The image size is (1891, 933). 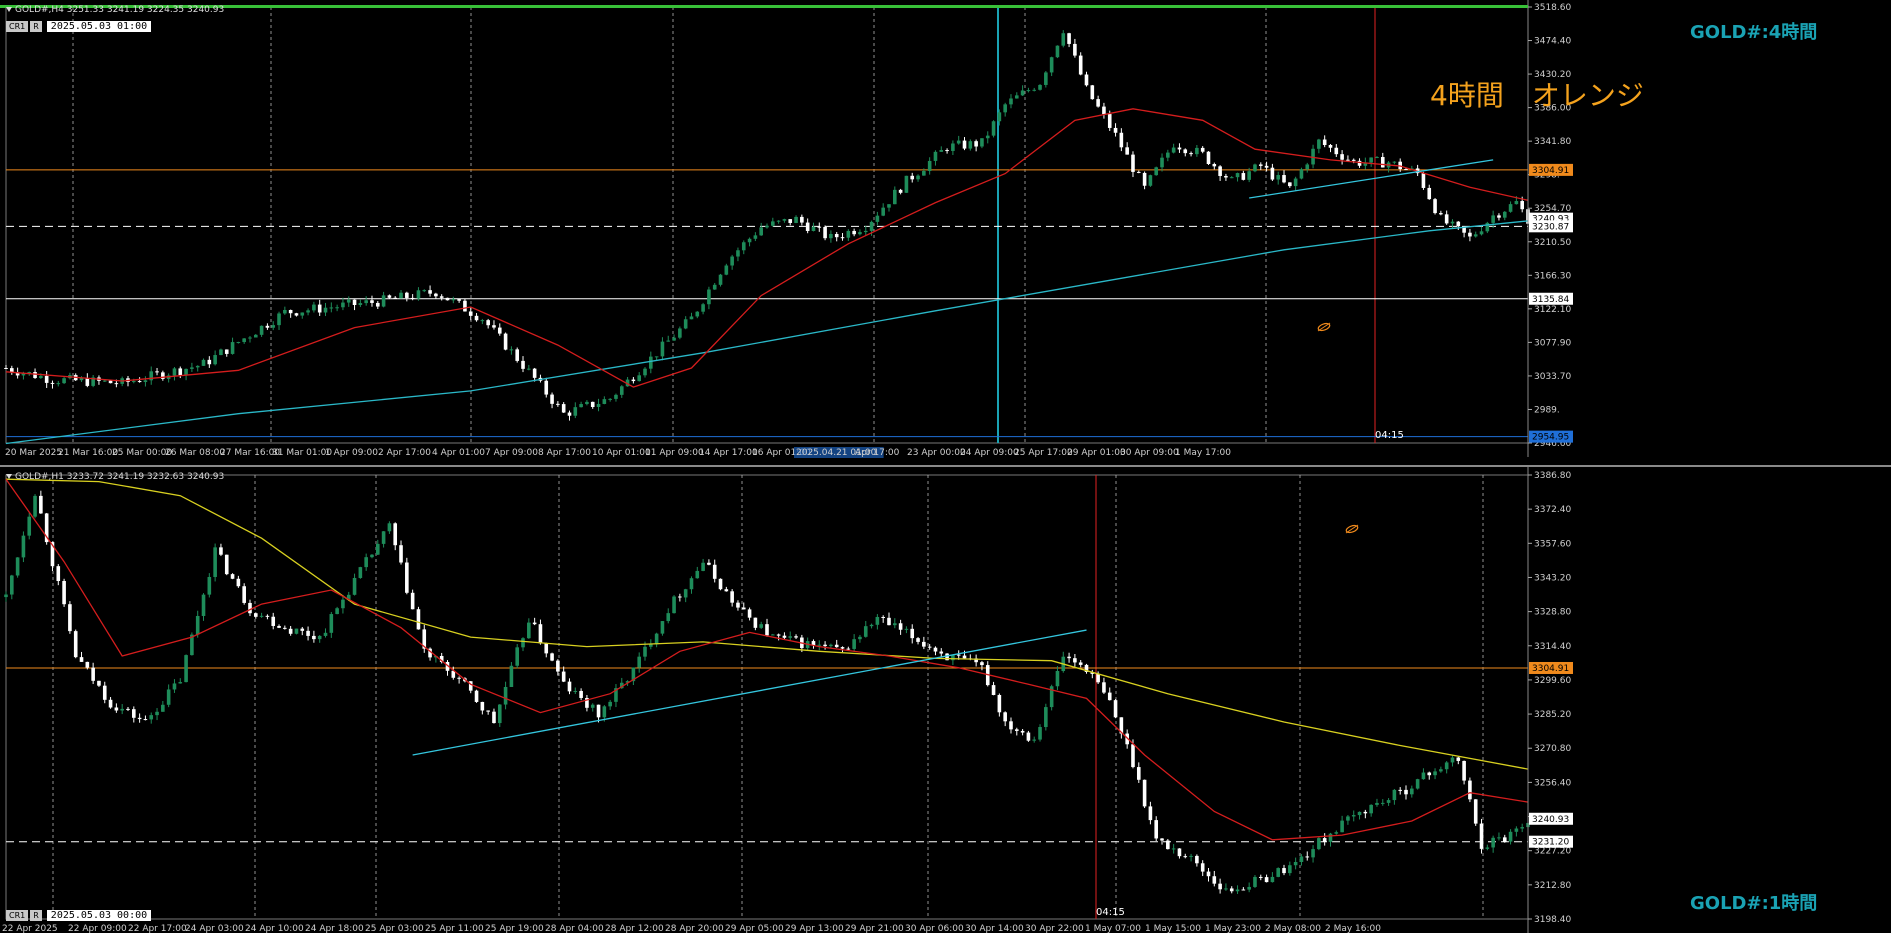 I want to click on h1-time-tag: 04:15, so click(x=1110, y=912).